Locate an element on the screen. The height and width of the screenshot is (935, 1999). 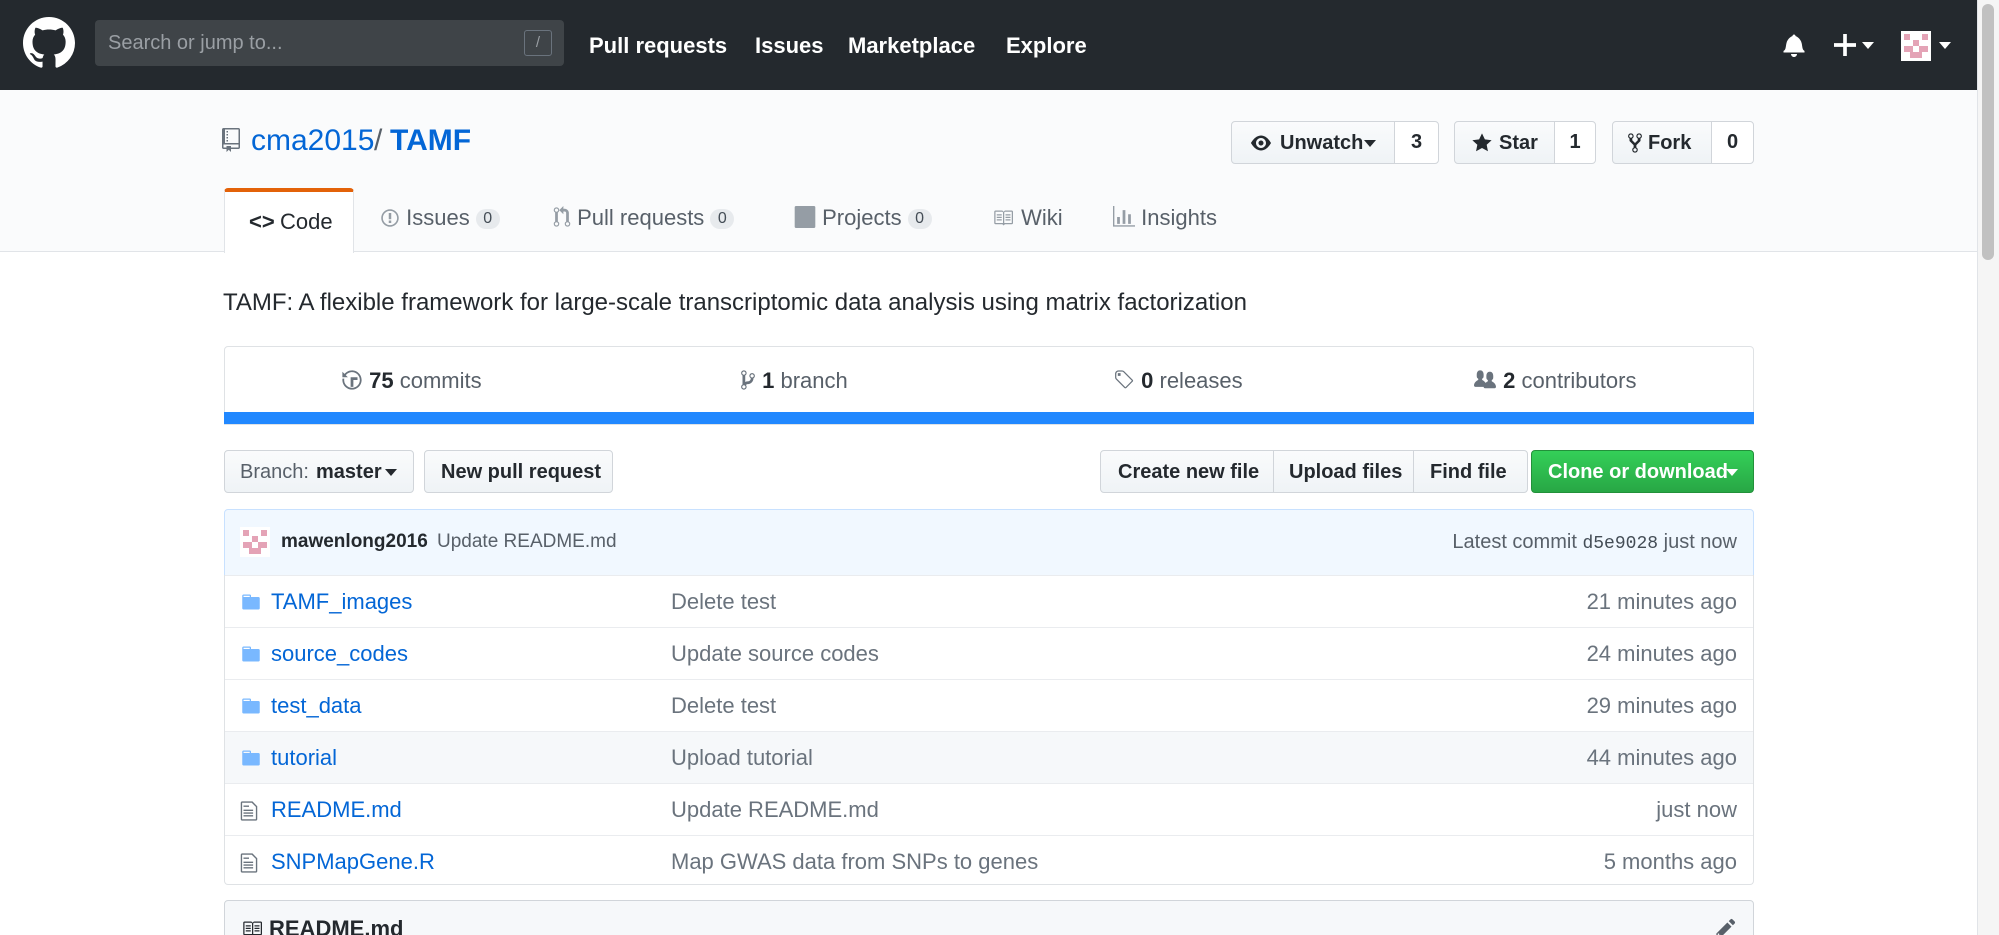
clone-or-download-label: Clone or download is located at coordinates (1638, 472).